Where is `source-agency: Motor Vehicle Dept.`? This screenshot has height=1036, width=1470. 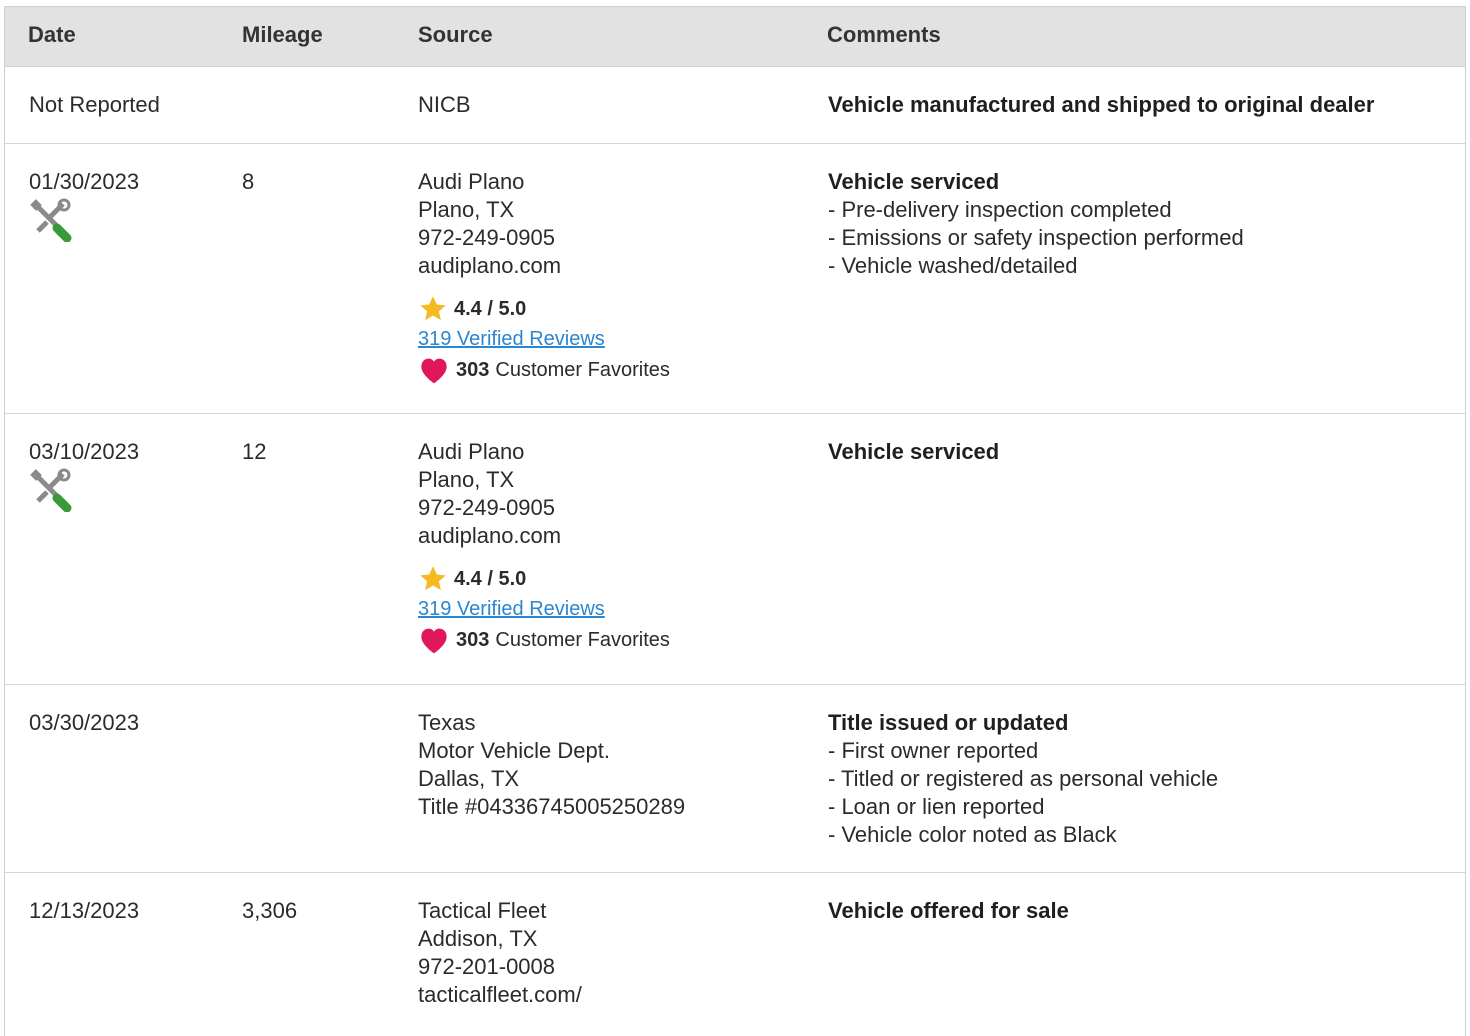
source-agency: Motor Vehicle Dept. is located at coordinates (514, 750).